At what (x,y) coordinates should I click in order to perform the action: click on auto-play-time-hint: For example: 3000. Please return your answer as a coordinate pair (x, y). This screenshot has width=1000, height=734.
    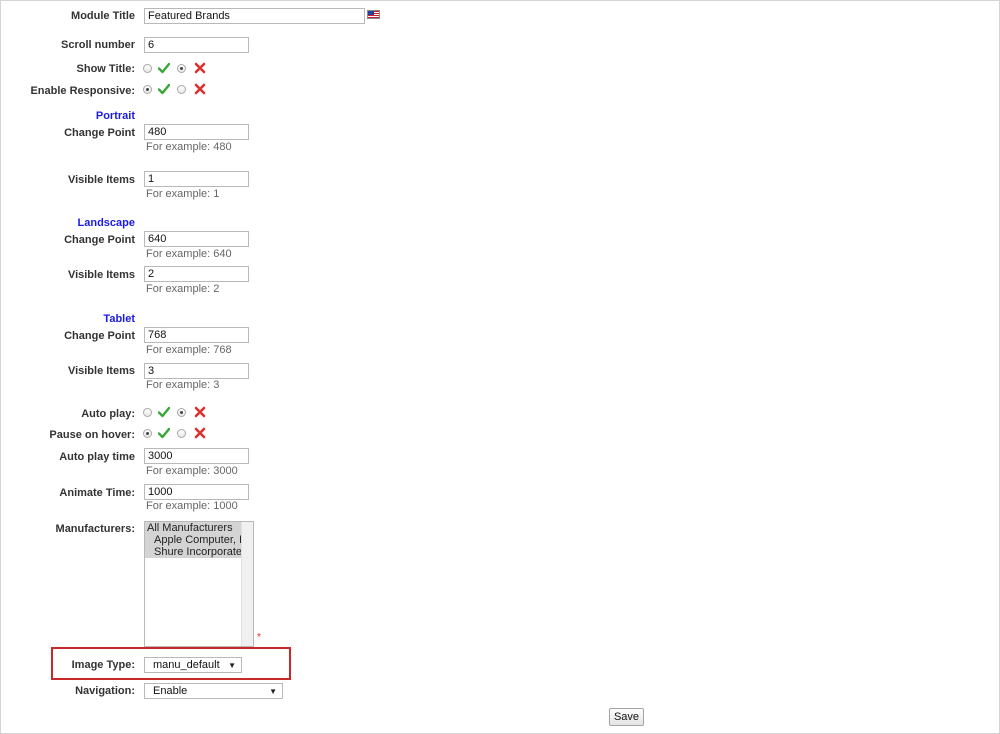
    Looking at the image, I should click on (192, 471).